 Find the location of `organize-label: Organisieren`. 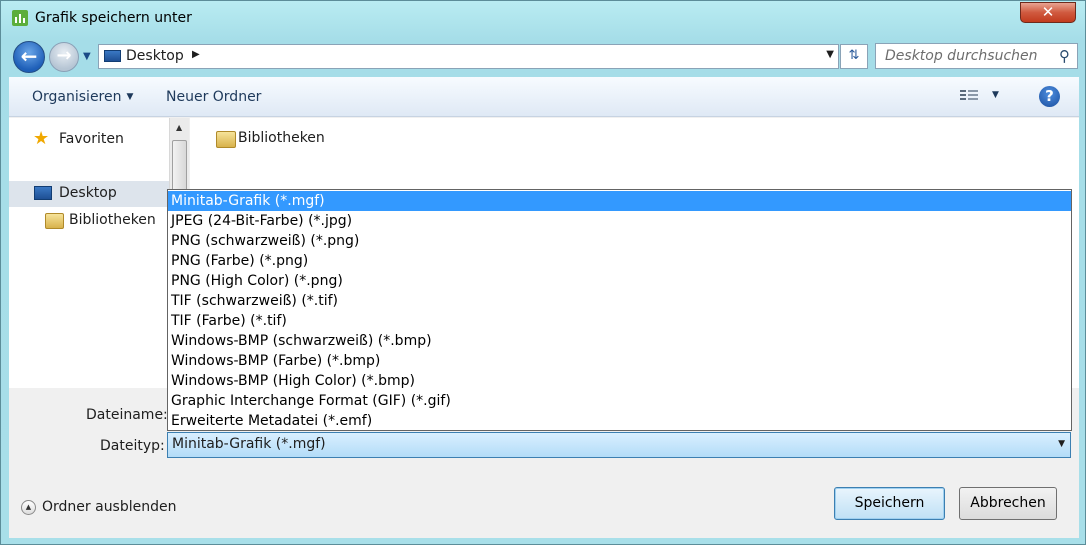

organize-label: Organisieren is located at coordinates (77, 97).